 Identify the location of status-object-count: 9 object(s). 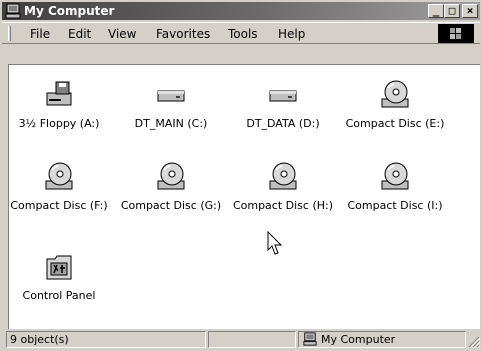
(106, 339).